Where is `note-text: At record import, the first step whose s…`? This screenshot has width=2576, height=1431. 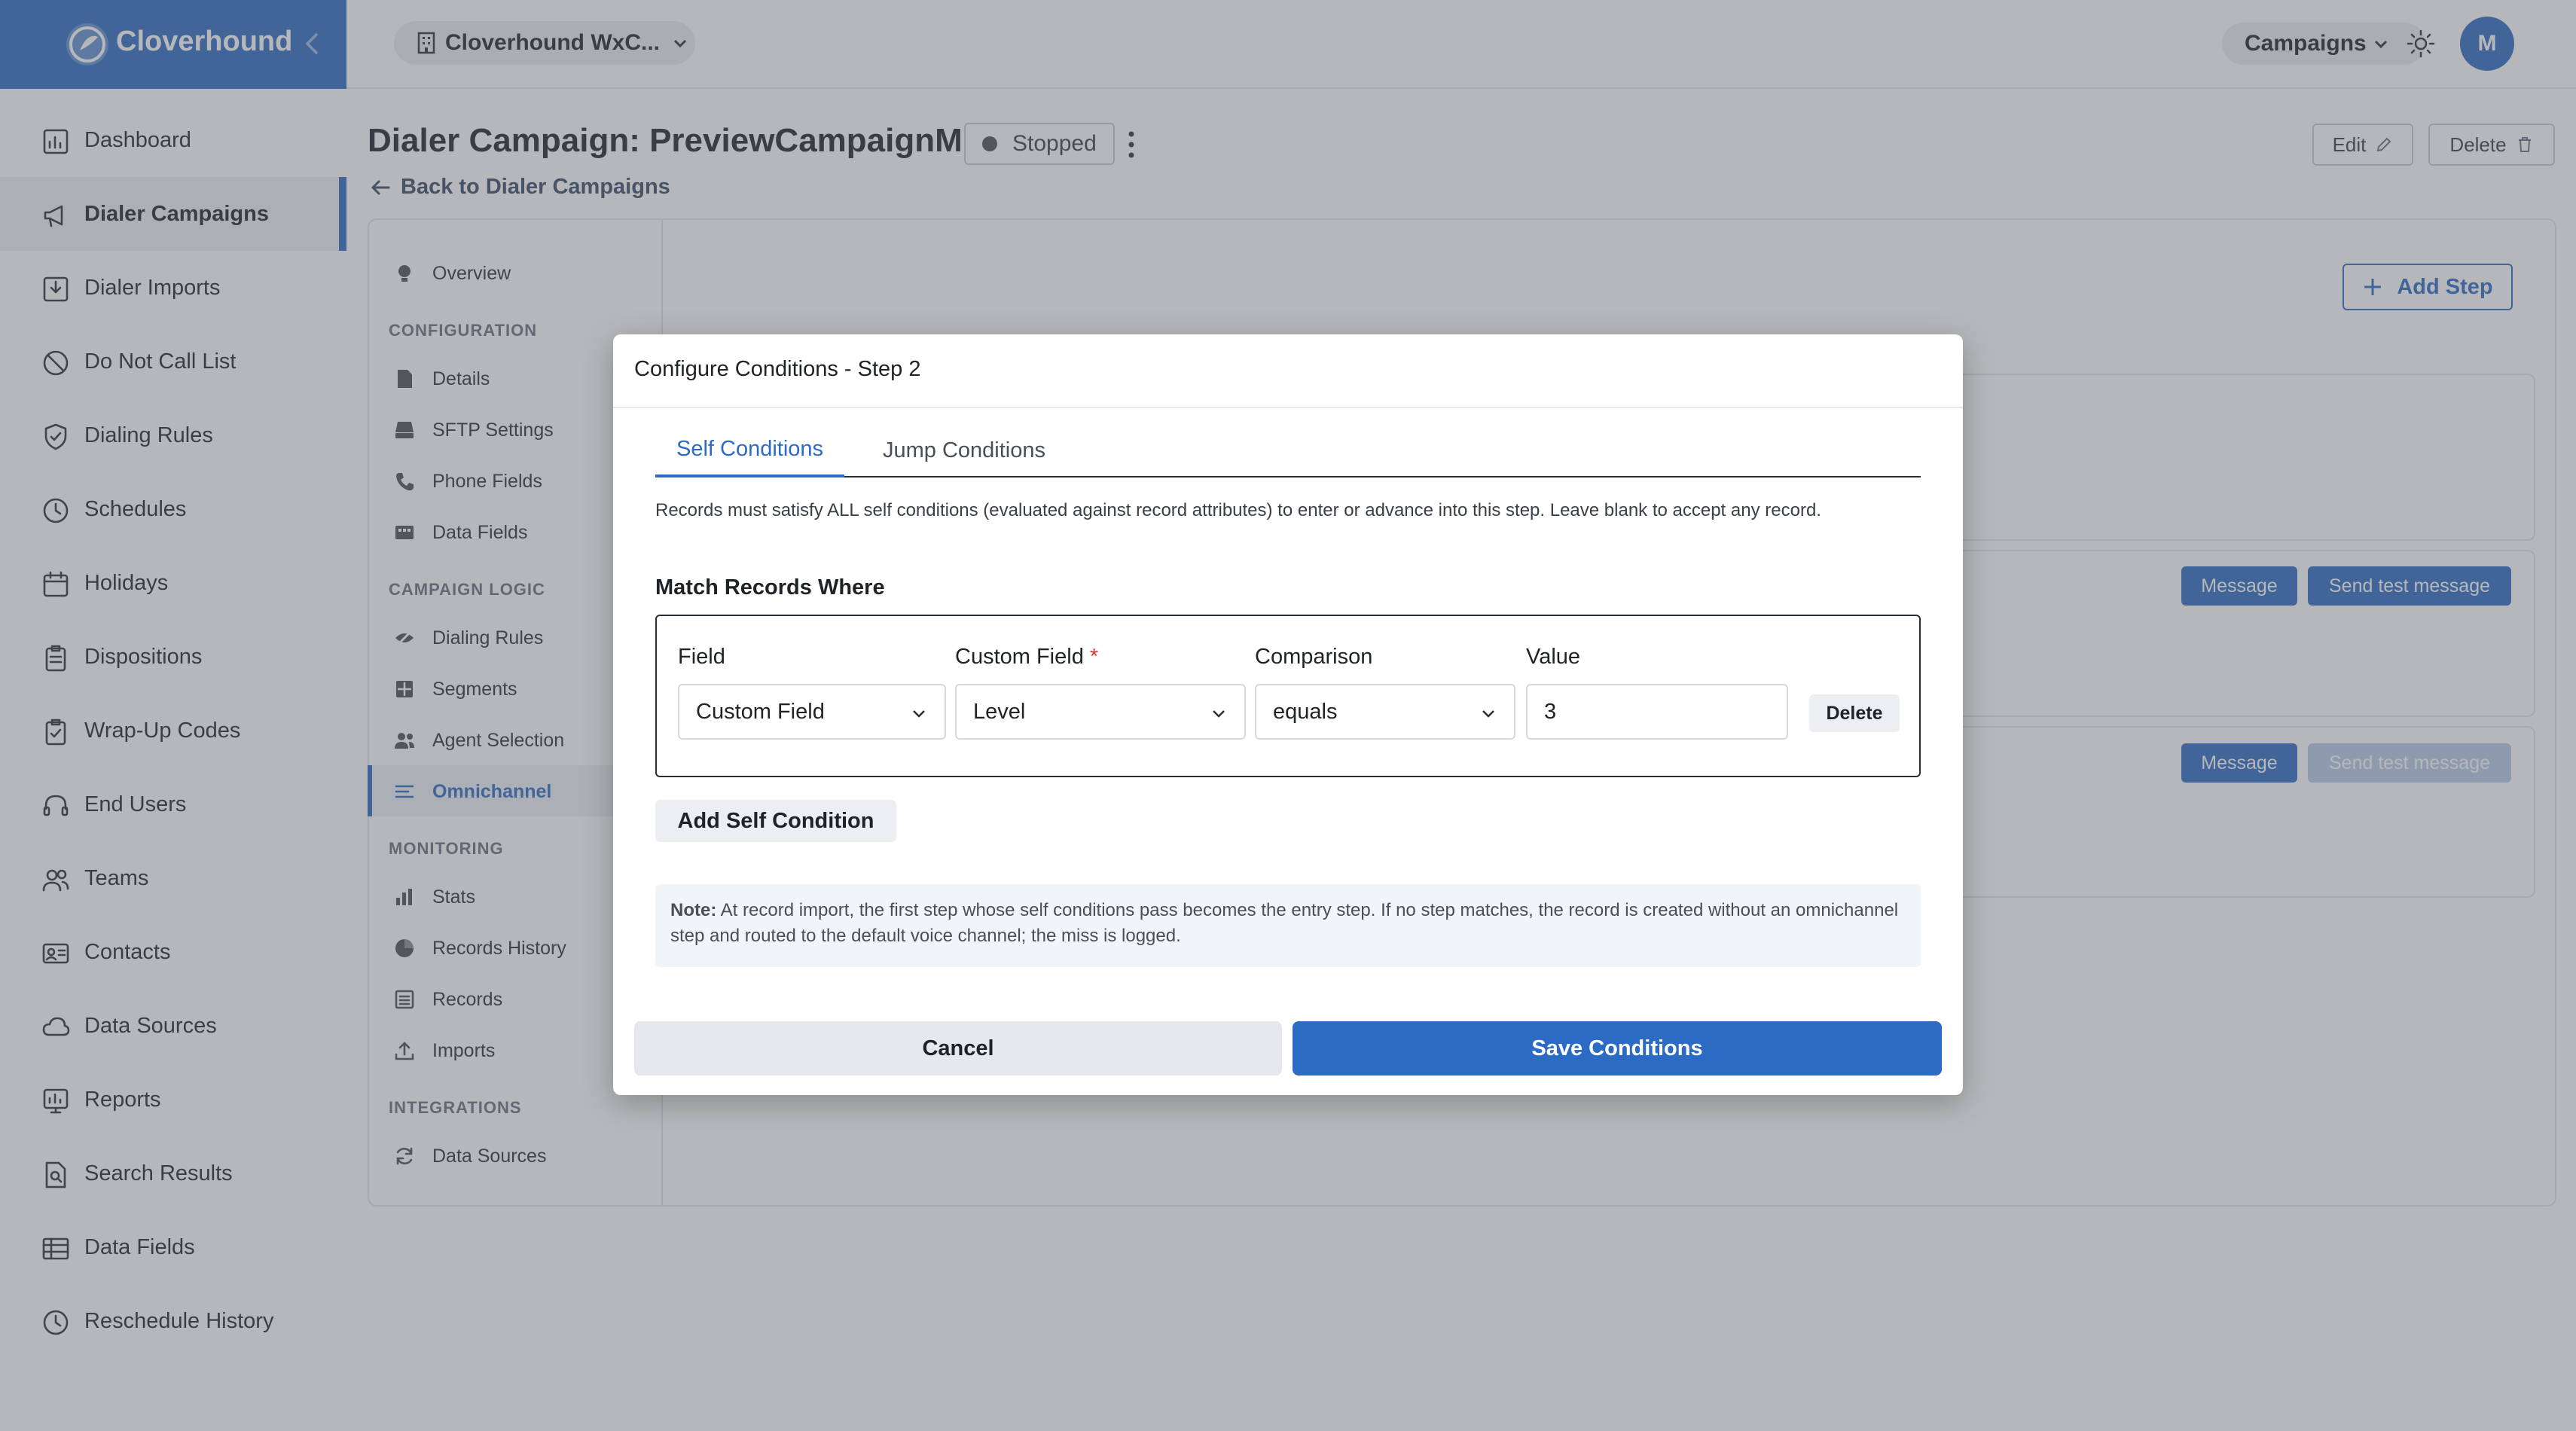
note-text: At record import, the first step whose s… is located at coordinates (1284, 923).